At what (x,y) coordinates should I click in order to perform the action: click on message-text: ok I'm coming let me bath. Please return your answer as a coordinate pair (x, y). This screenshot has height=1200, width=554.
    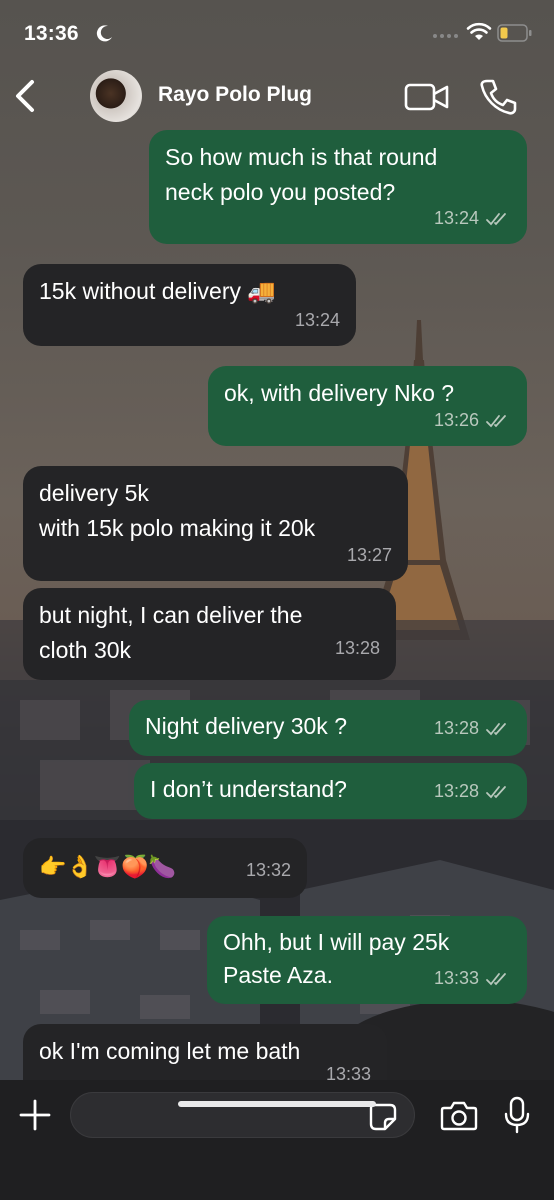
    Looking at the image, I should click on (170, 1051).